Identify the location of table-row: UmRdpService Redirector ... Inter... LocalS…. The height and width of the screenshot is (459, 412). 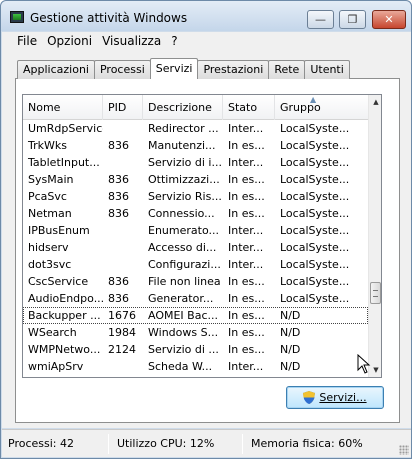
(195, 128).